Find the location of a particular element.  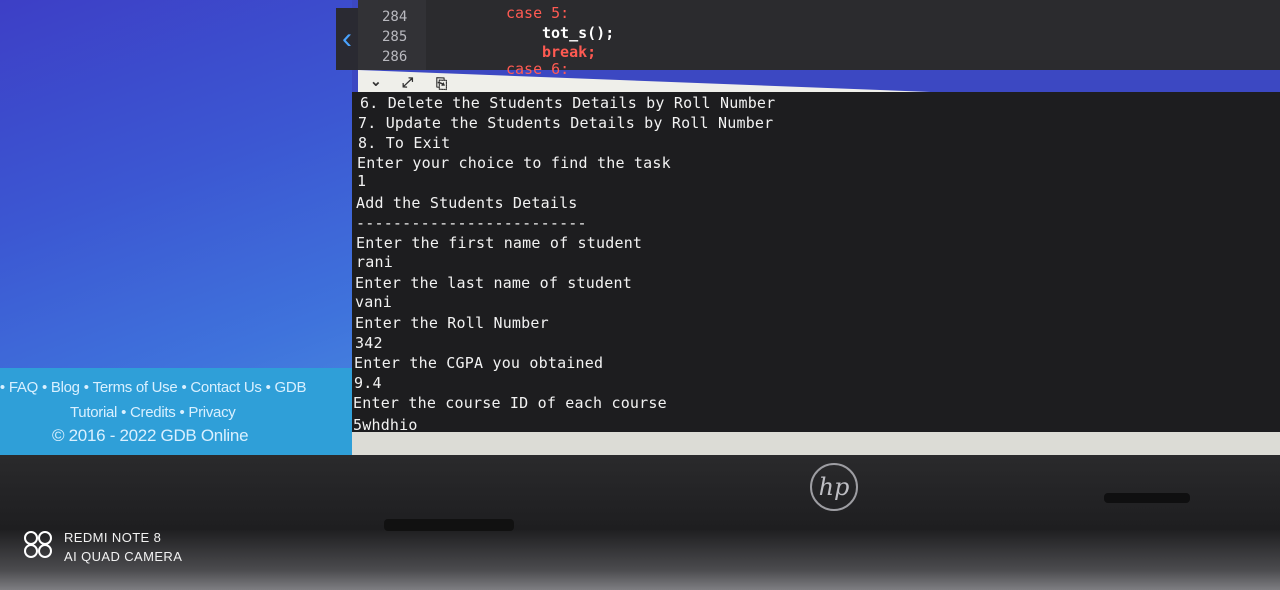

chevron-down-icon: ⌄ is located at coordinates (376, 80).